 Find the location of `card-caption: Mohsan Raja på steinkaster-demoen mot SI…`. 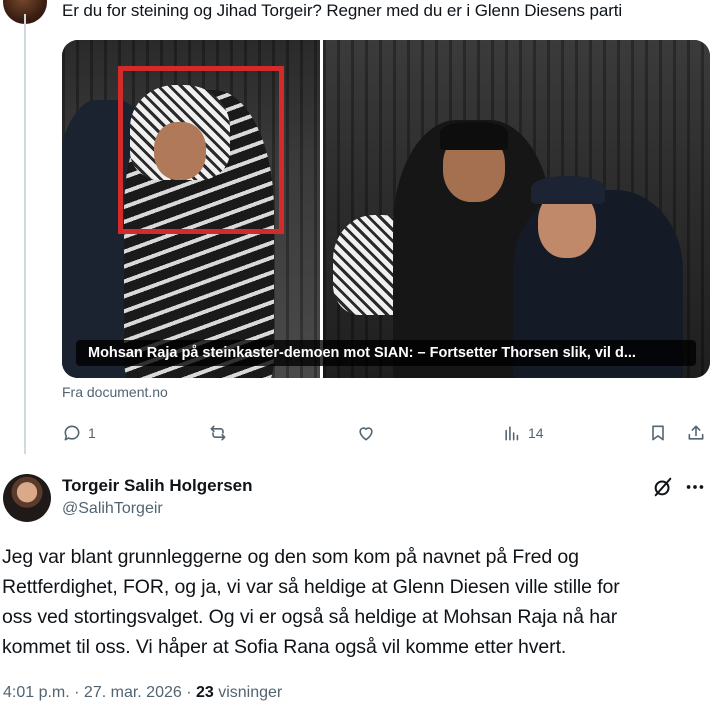

card-caption: Mohsan Raja på steinkaster-demoen mot SI… is located at coordinates (386, 353).